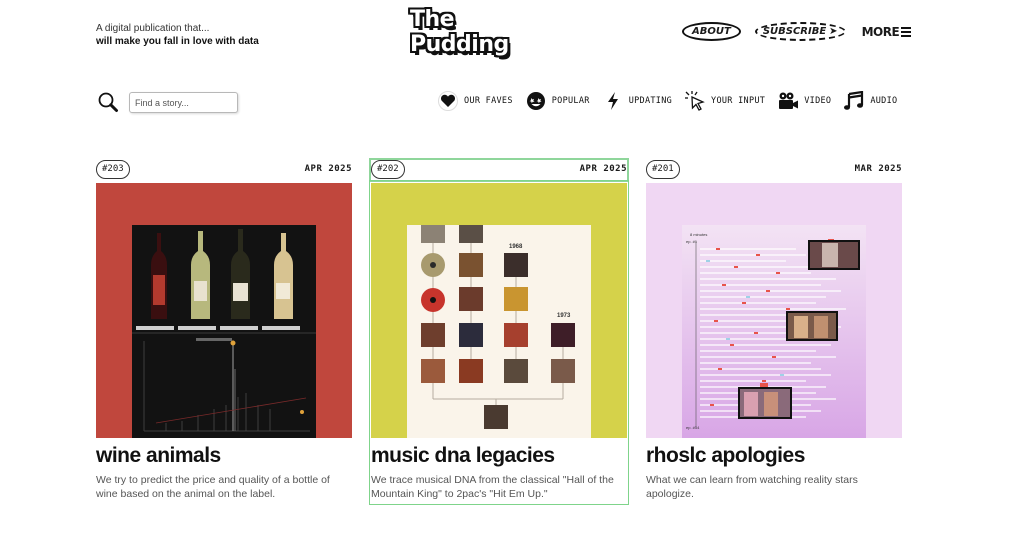  I want to click on top-nav: ABOUT SUBSCRIBE ➤ MORE, so click(797, 31).